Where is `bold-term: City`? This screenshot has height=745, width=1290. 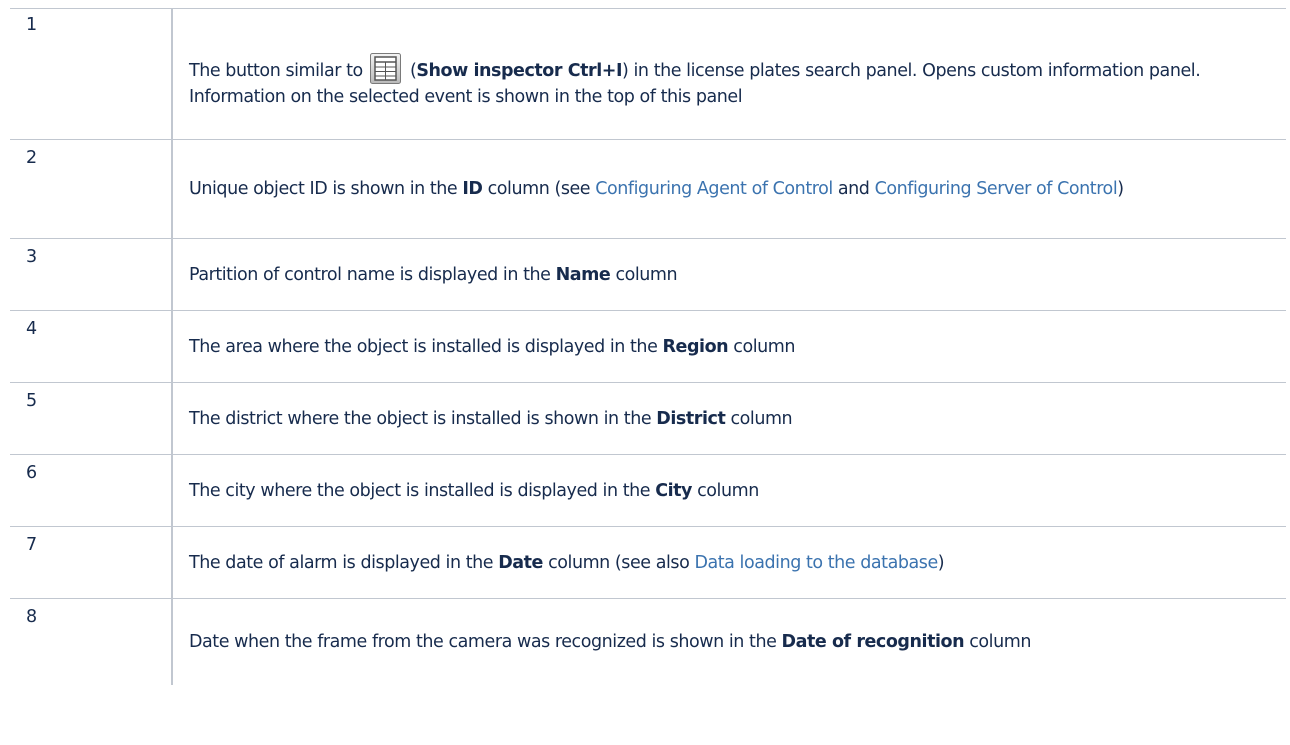
bold-term: City is located at coordinates (674, 490).